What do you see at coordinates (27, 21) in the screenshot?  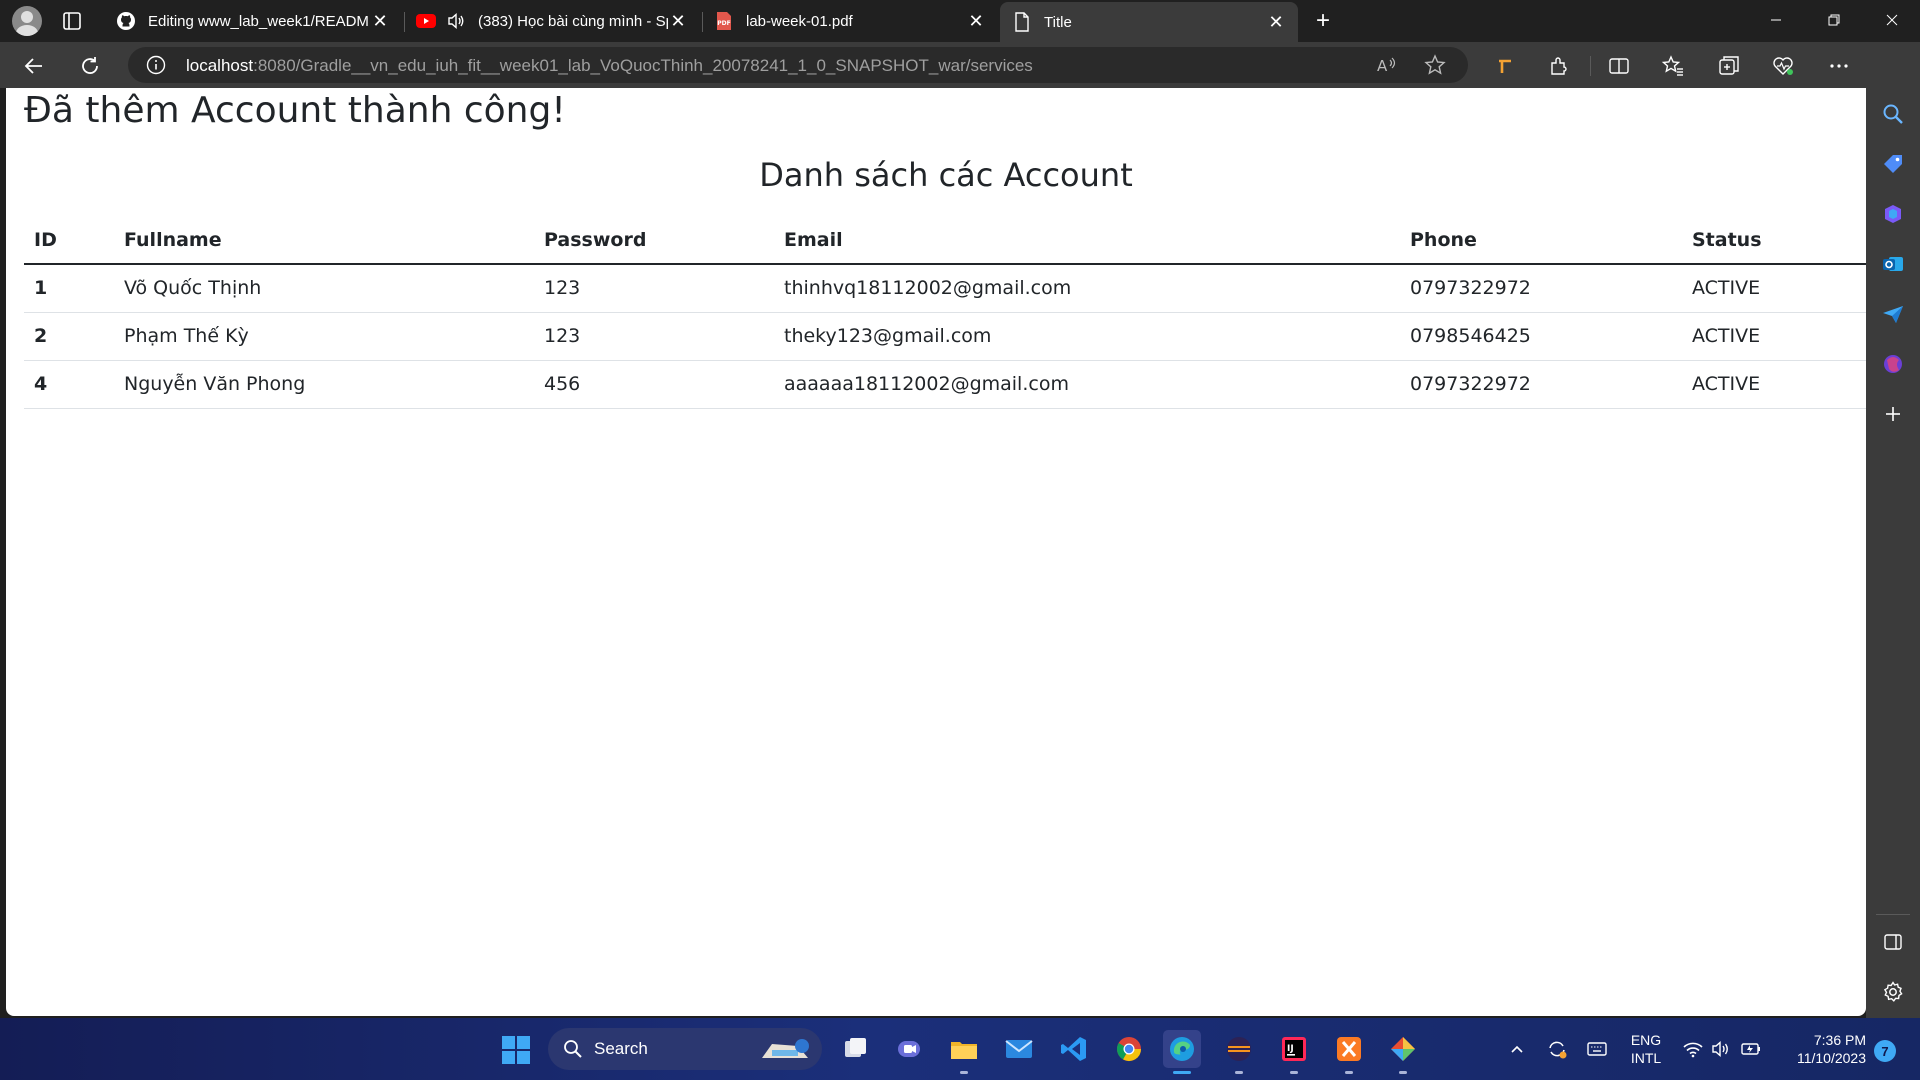 I see `profile-avatar-icon` at bounding box center [27, 21].